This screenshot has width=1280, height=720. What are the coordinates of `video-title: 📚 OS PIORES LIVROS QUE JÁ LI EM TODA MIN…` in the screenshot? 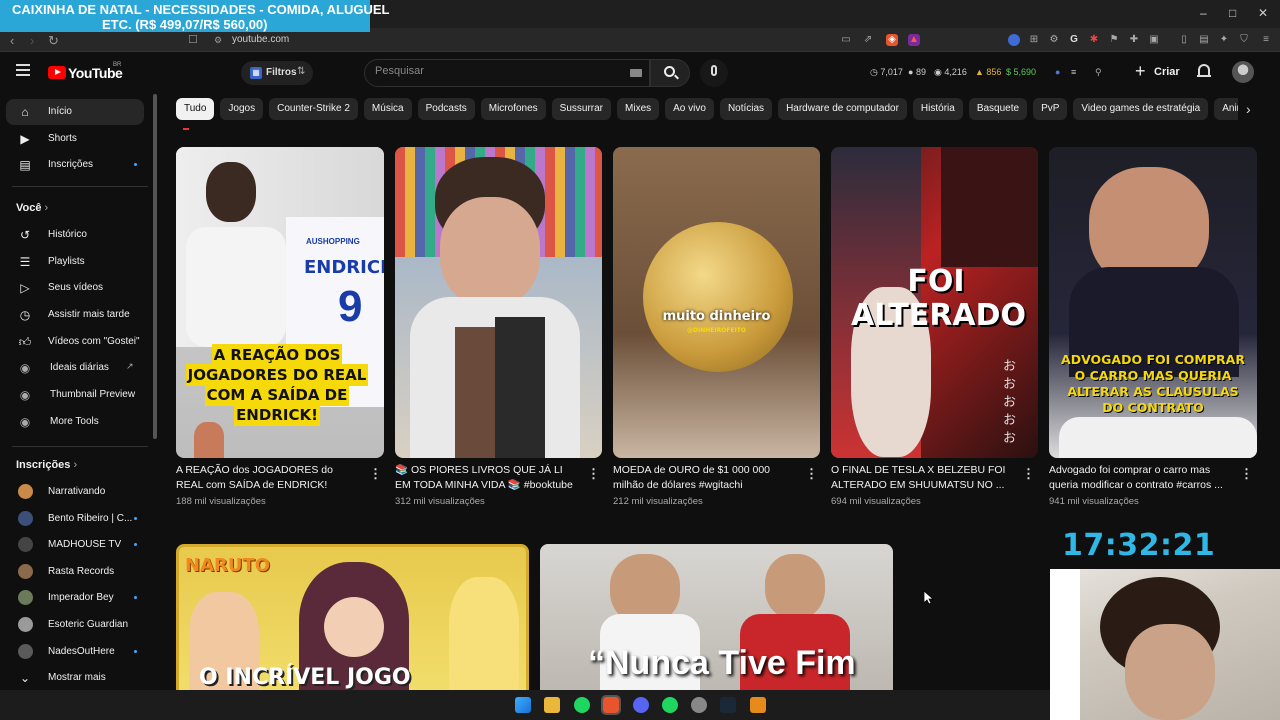 It's located at (488, 478).